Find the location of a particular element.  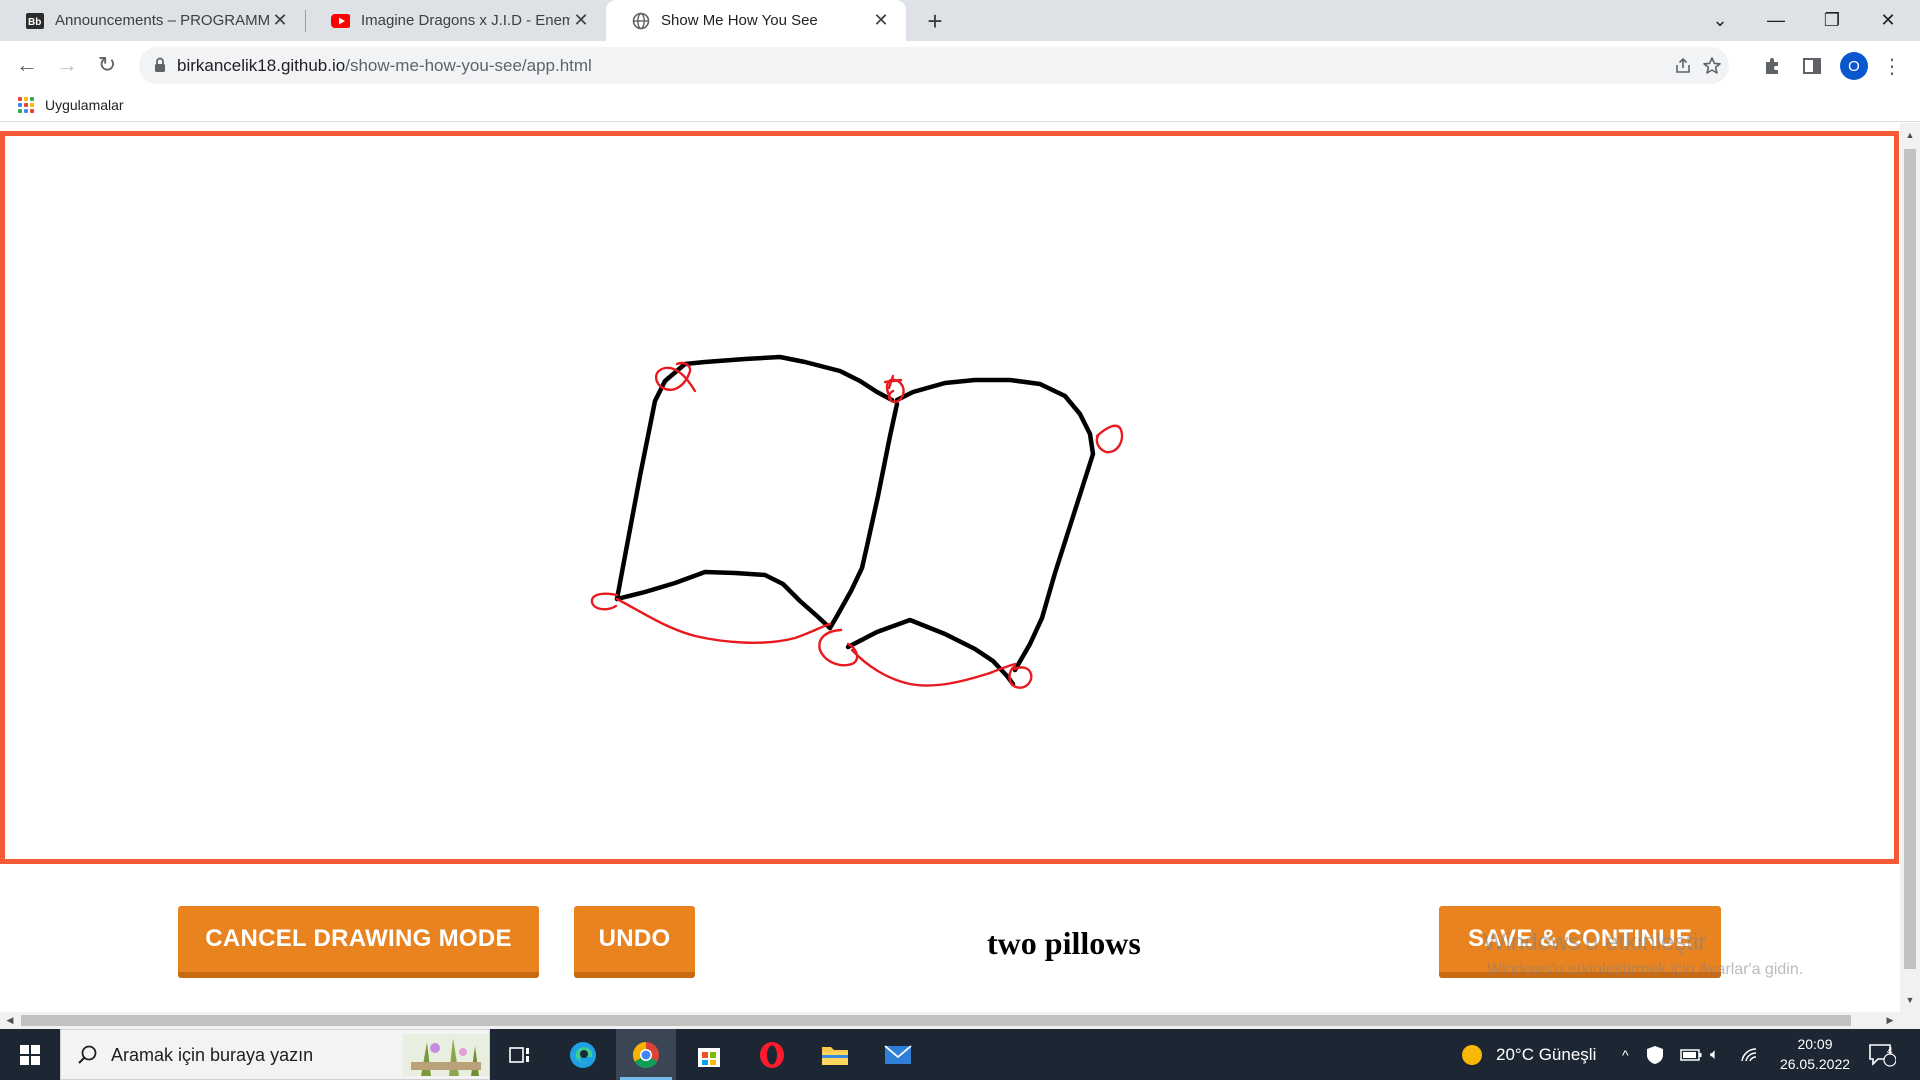

svg-text: Bb is located at coordinates (34, 22).